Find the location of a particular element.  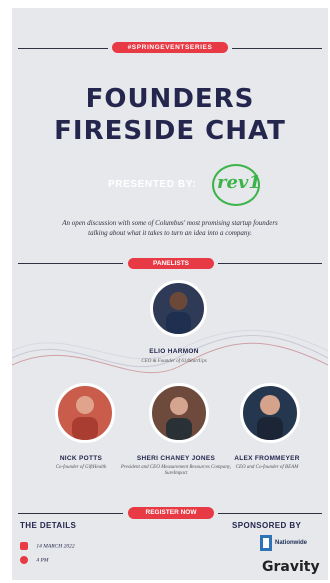

presented-by-label: PRESENTED BY: is located at coordinates (152, 184).